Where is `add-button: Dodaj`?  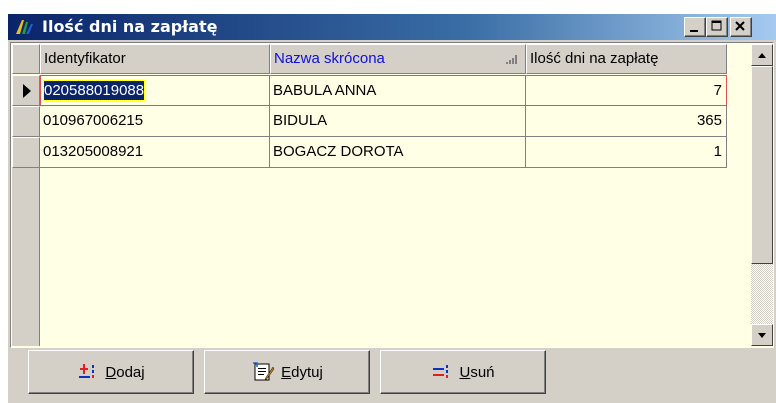
add-button: Dodaj is located at coordinates (111, 372).